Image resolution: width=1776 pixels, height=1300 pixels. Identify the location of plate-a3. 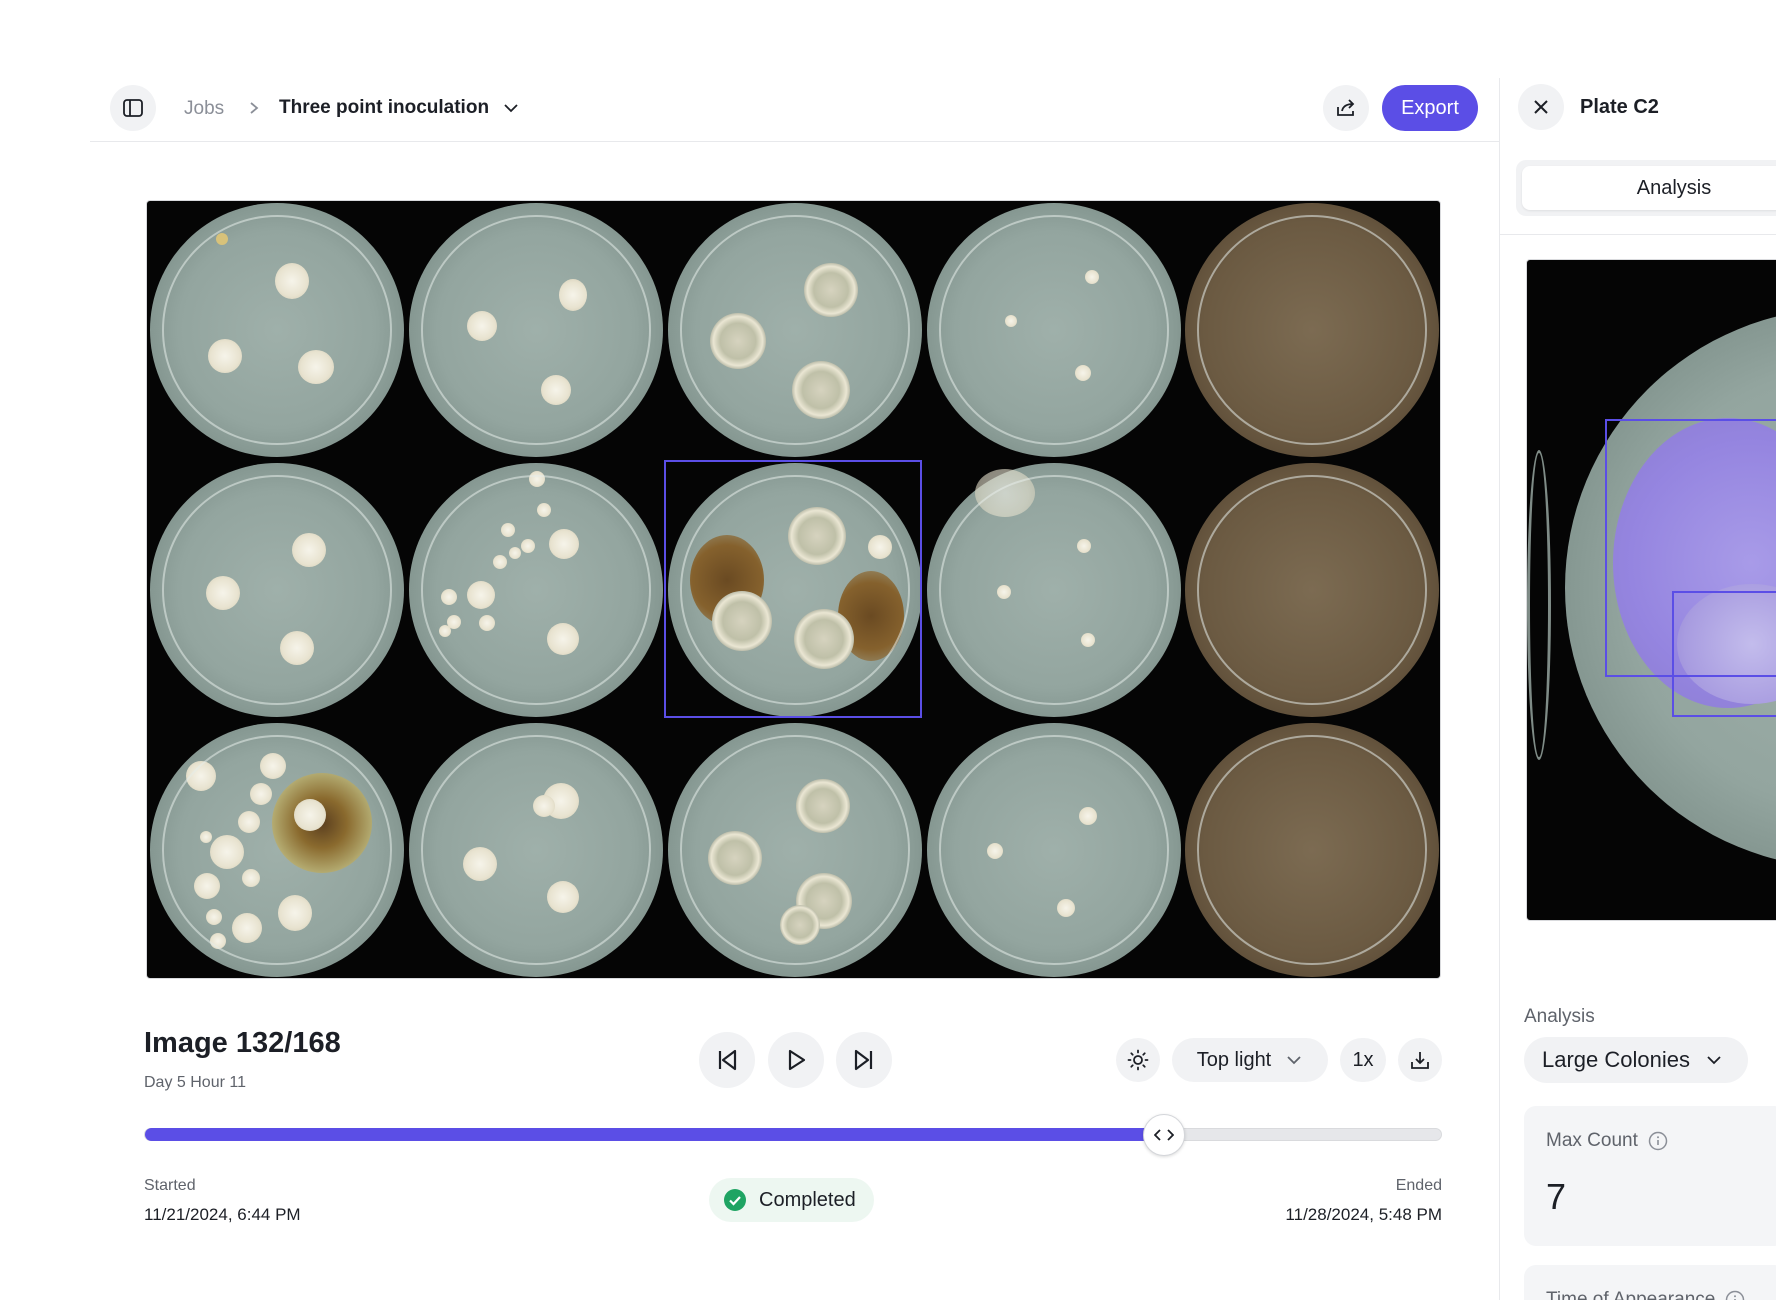
(795, 330).